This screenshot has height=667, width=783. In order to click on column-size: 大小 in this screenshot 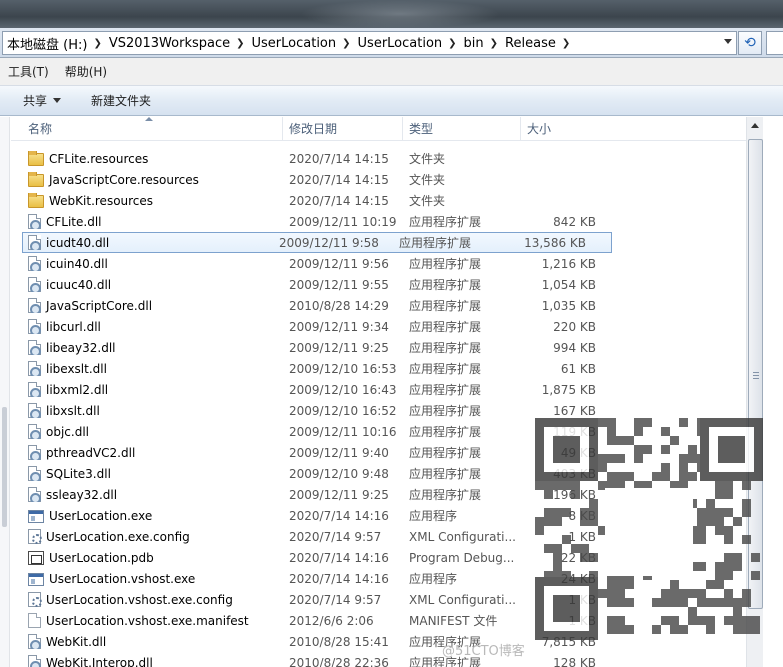, I will do `click(562, 129)`.